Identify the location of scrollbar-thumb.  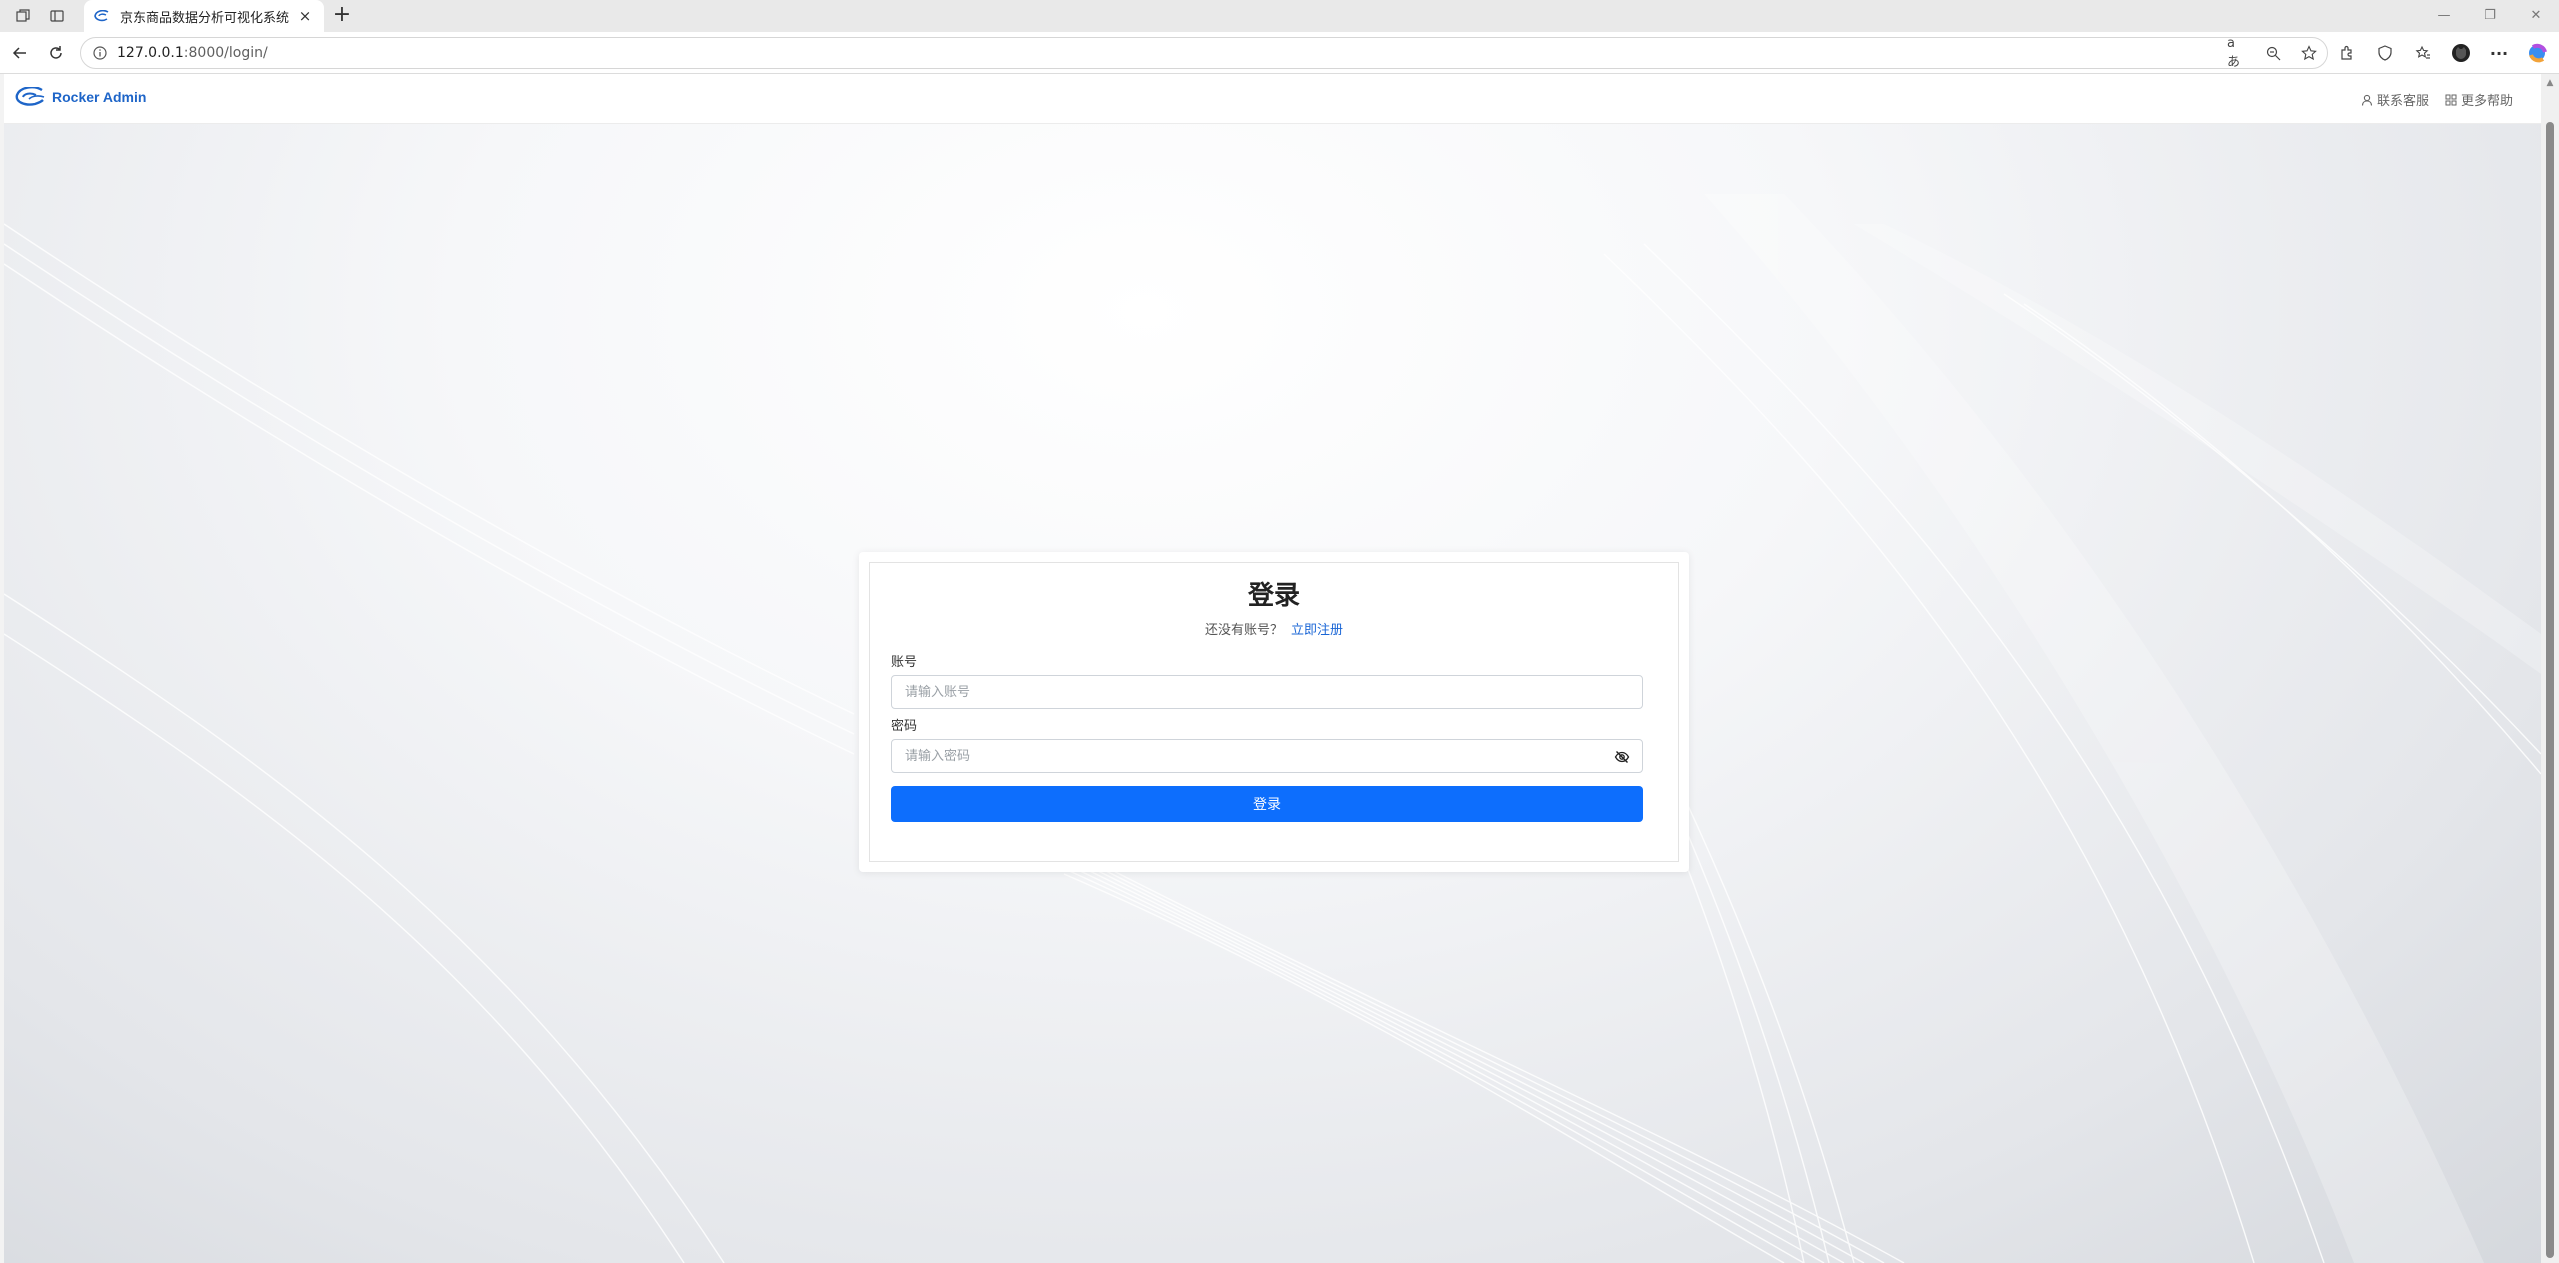
(2550, 690).